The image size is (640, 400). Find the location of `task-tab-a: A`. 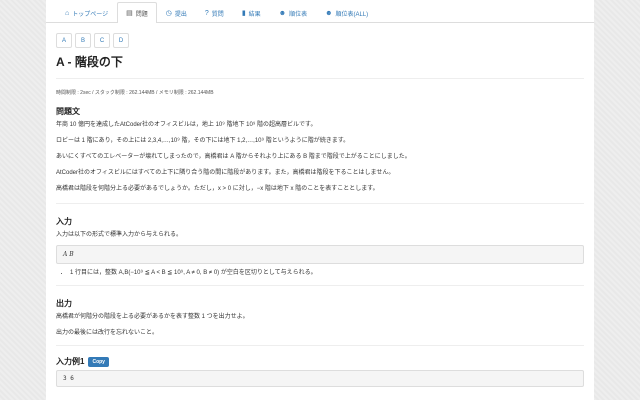

task-tab-a: A is located at coordinates (64, 40).